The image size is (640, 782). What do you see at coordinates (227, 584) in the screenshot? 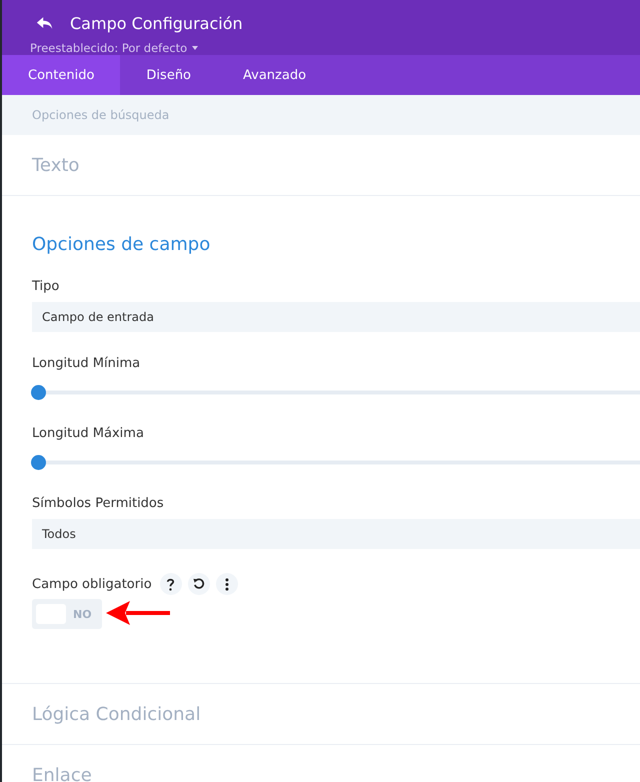
I see `more-icon` at bounding box center [227, 584].